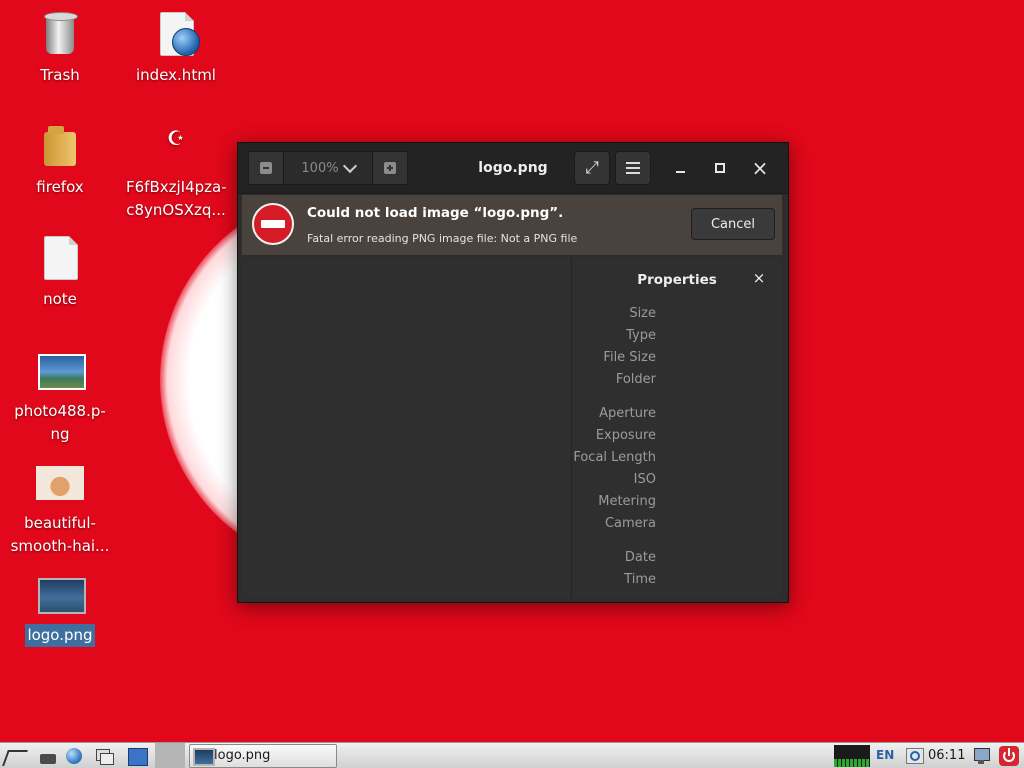 Image resolution: width=1024 pixels, height=768 pixels. I want to click on desktop-icon-logo-png: logo.png, so click(60, 608).